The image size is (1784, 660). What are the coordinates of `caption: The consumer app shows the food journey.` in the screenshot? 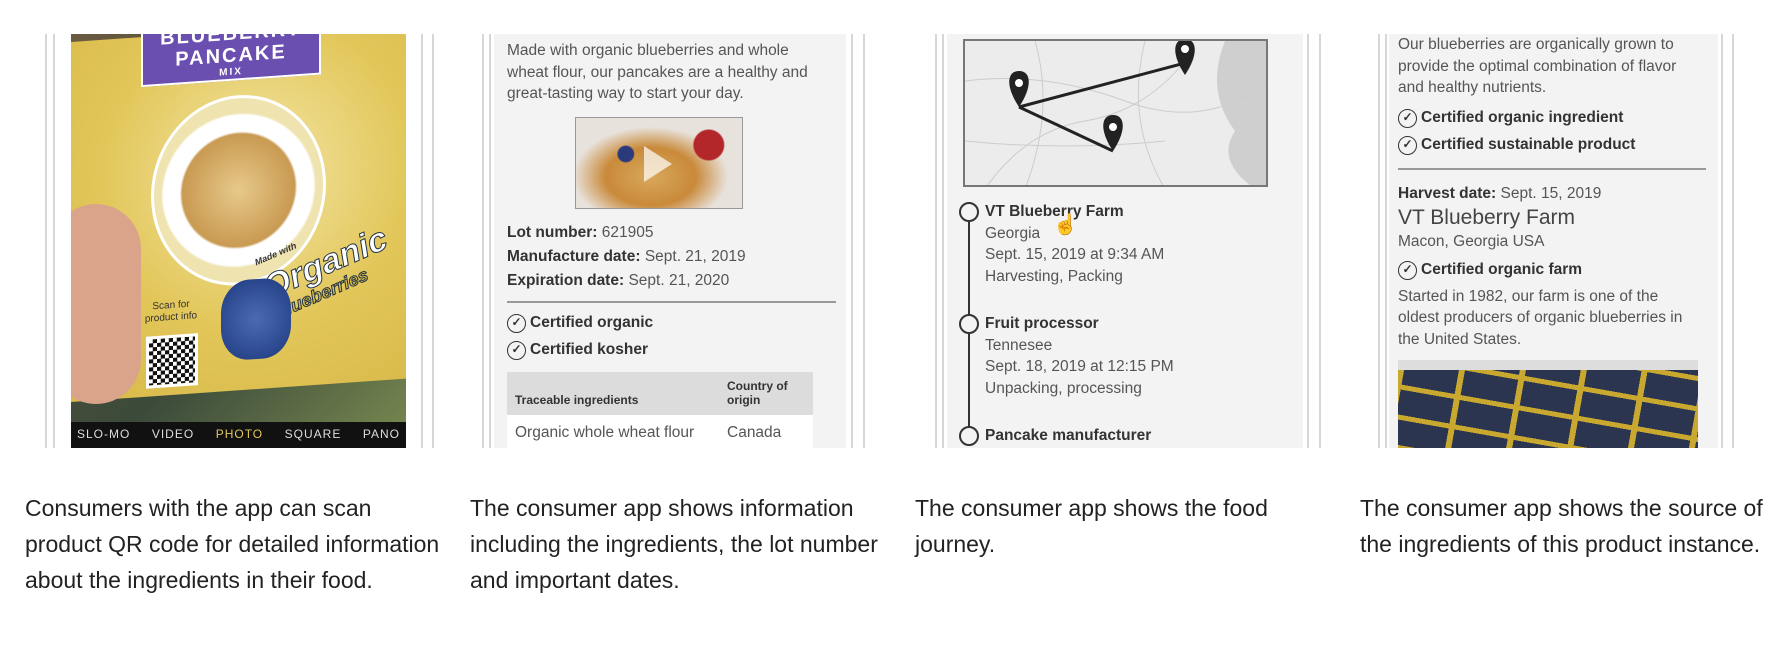 It's located at (1091, 526).